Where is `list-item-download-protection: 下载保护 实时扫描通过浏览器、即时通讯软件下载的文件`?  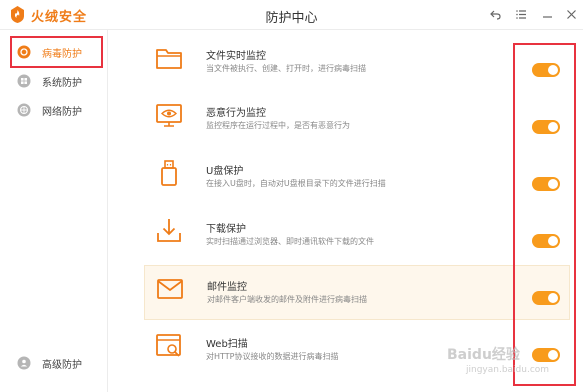
list-item-download-protection: 下载保护 实时扫描通过浏览器、即时通讯软件下载的文件 is located at coordinates (357, 235).